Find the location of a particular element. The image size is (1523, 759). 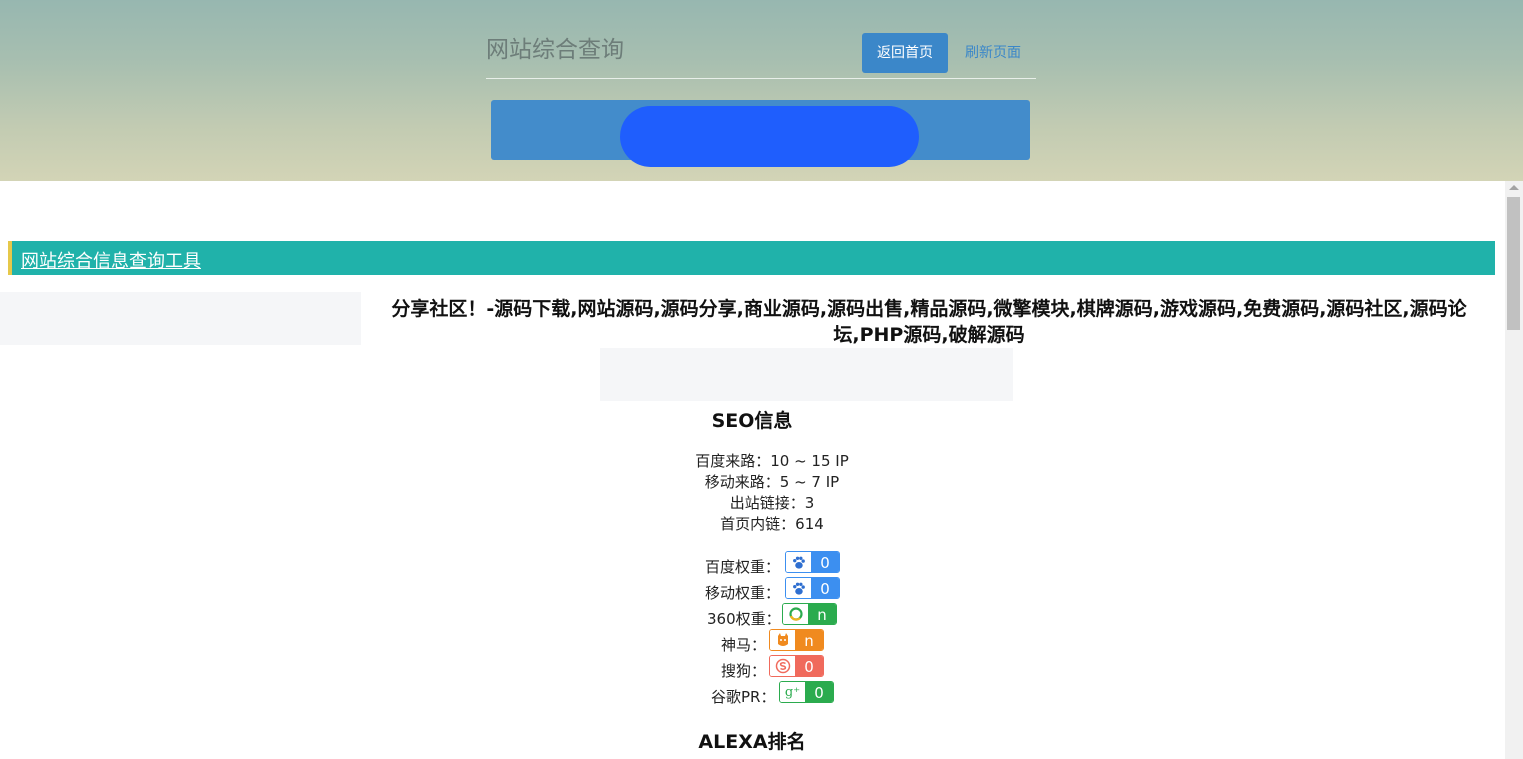

weight-label: 百度权重： is located at coordinates (743, 567).